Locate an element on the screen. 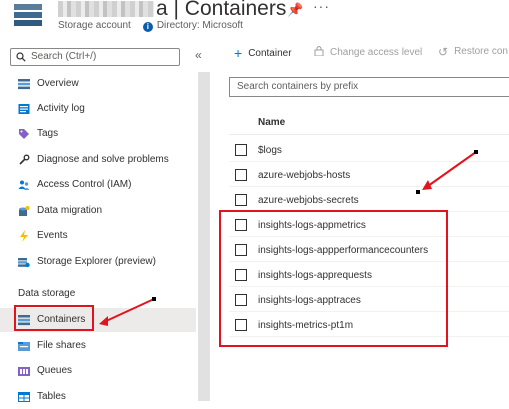 This screenshot has width=509, height=409. arrow-to-containers is located at coordinates (127, 311).